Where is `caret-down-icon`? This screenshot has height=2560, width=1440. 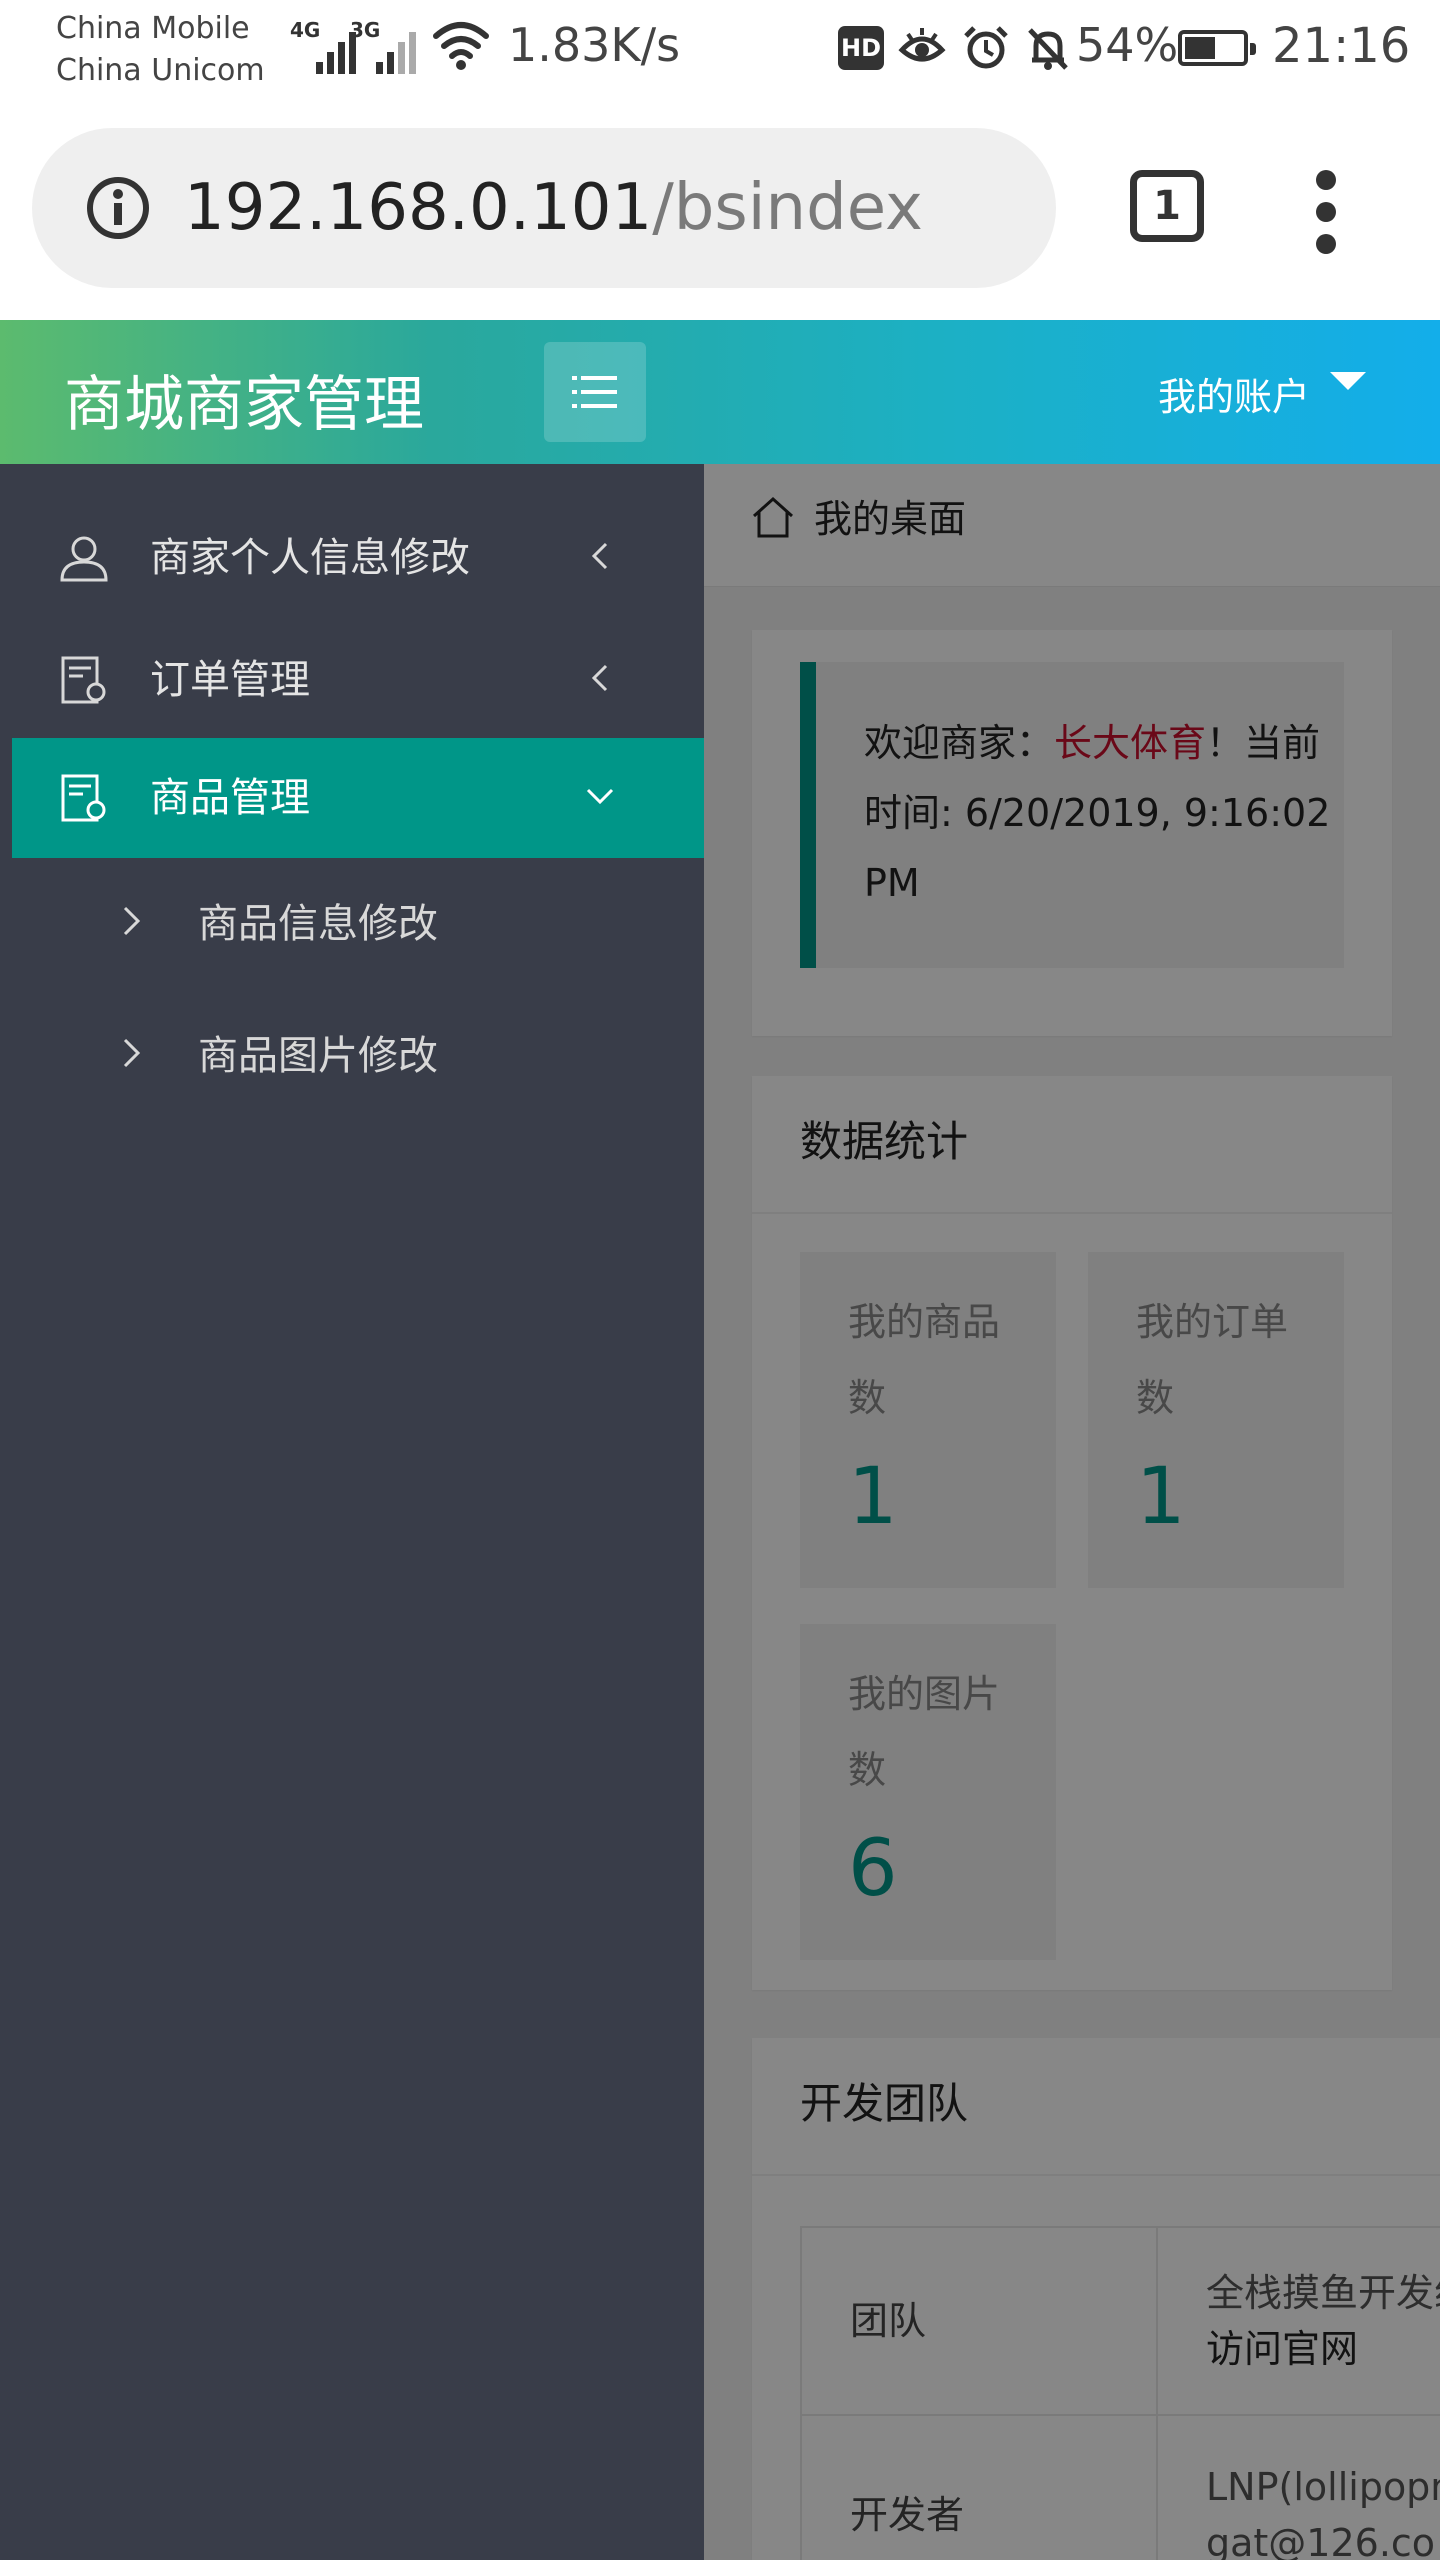
caret-down-icon is located at coordinates (1348, 381).